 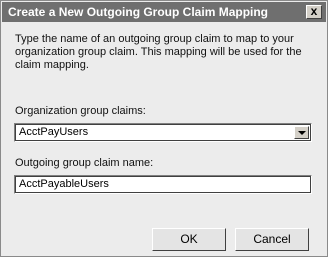 What do you see at coordinates (163, 132) in the screenshot?
I see `org-claims-select: AcctPayUsers` at bounding box center [163, 132].